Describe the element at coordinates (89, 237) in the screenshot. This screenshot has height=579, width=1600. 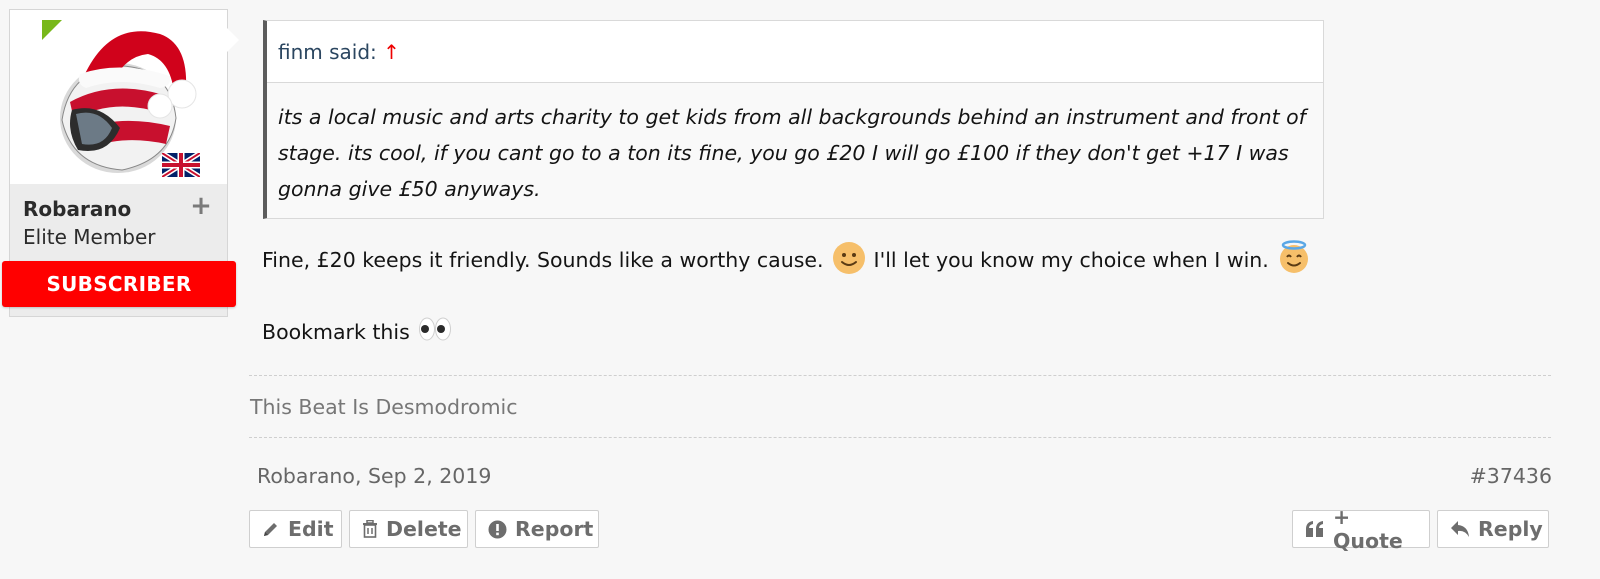
I see `user-title: Elite Member` at that location.